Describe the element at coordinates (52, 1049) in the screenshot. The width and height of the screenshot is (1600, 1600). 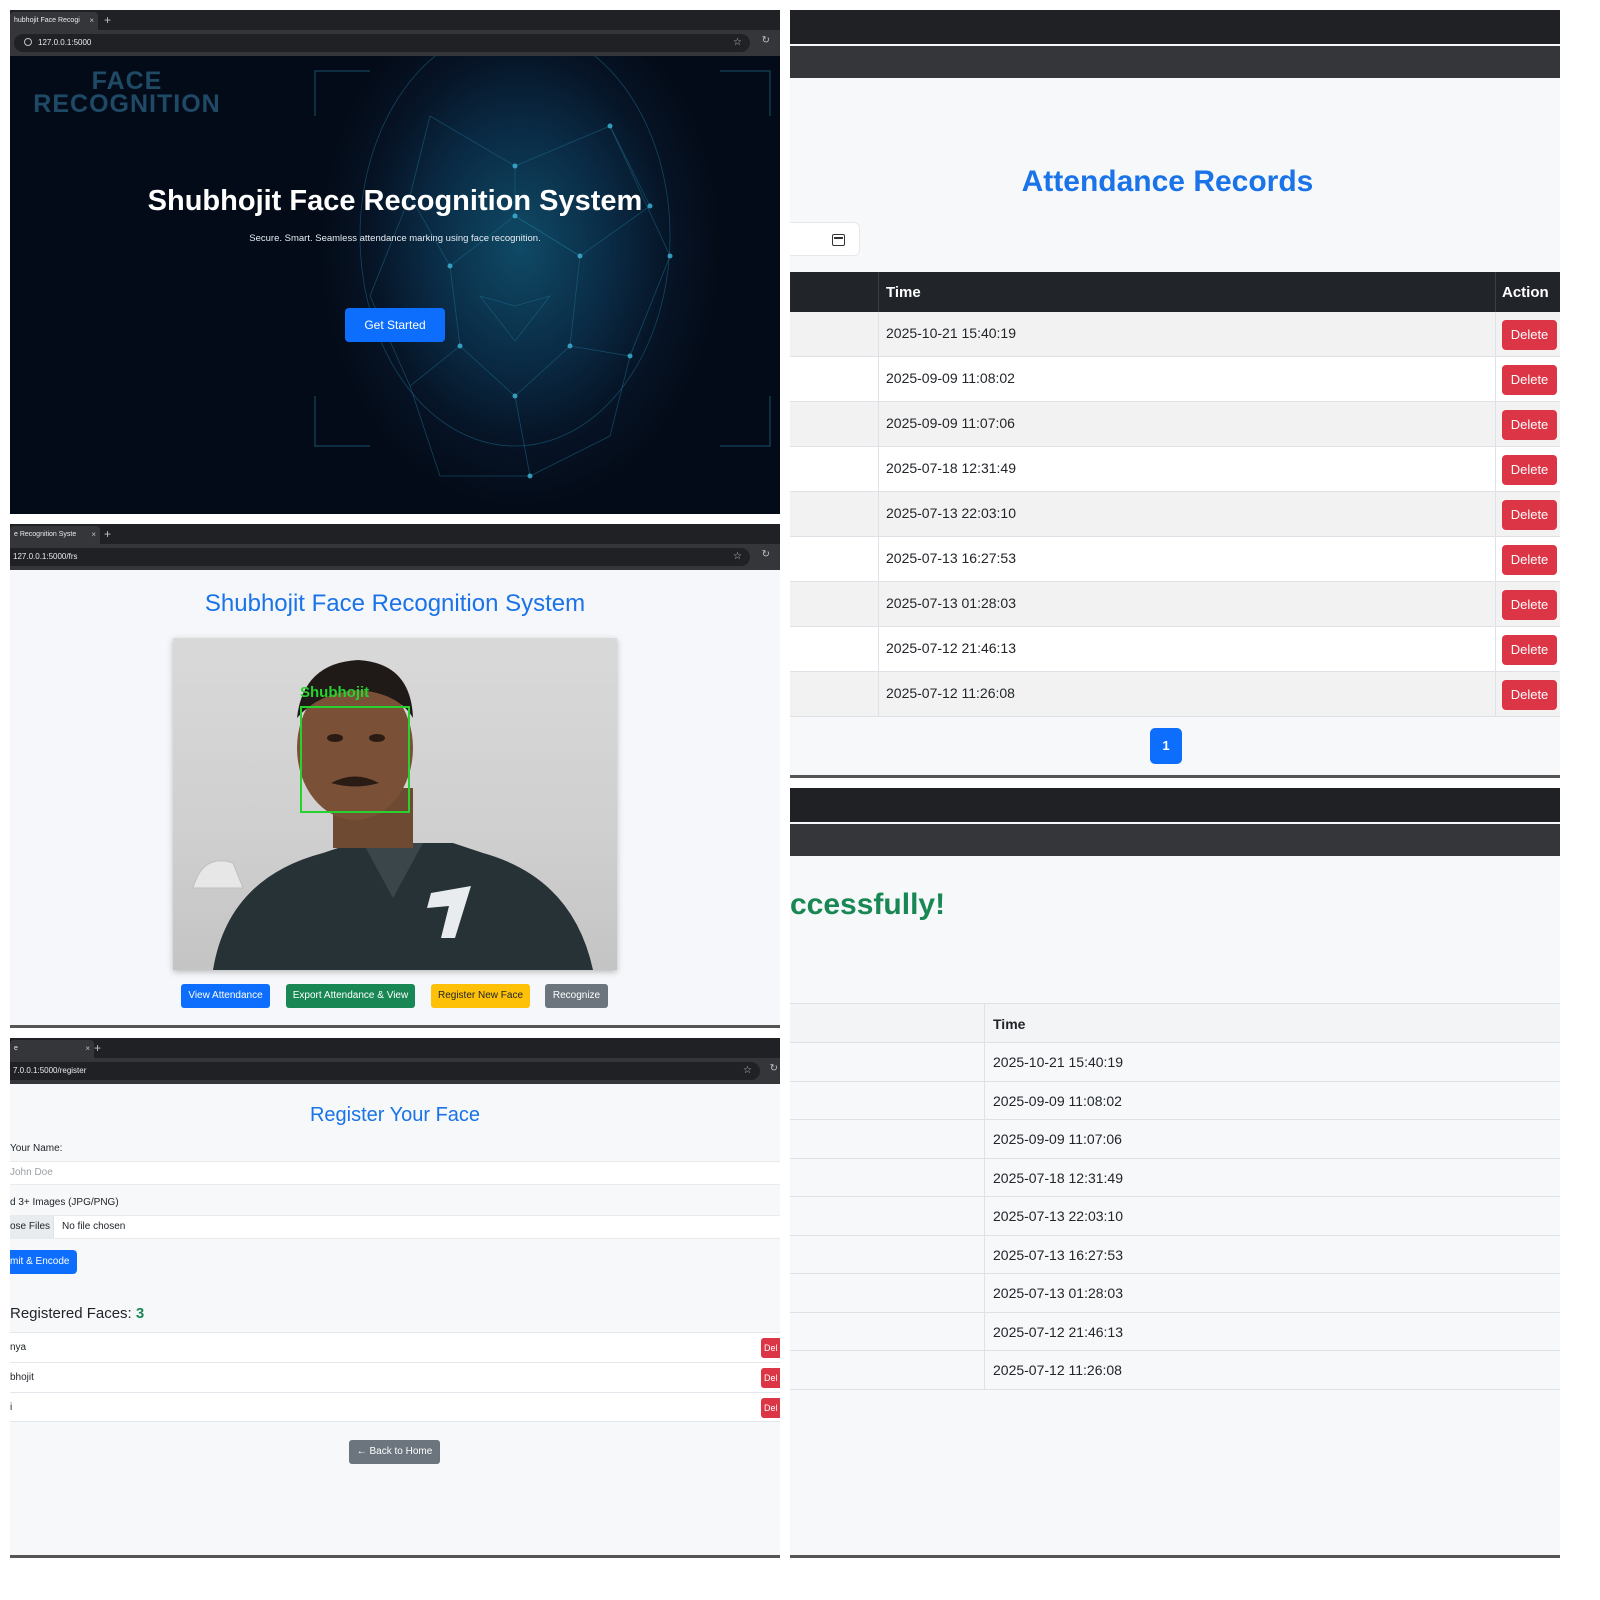
I see `browser-tab: e ×` at that location.